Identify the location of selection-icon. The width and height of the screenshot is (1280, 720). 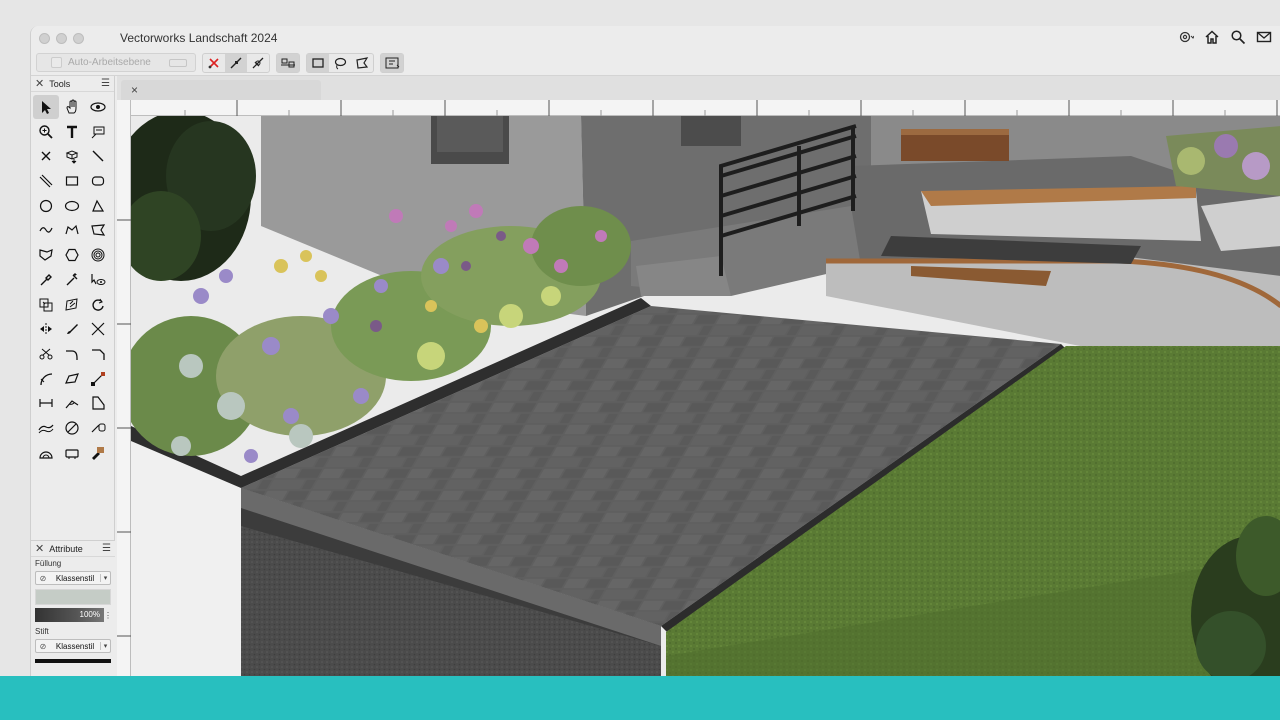
(46, 107).